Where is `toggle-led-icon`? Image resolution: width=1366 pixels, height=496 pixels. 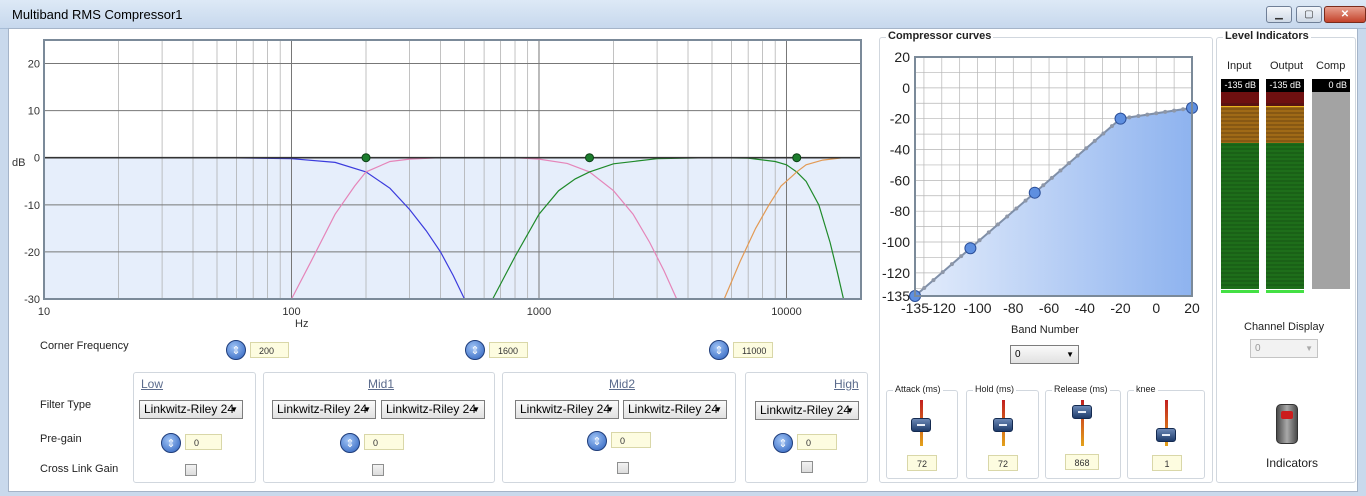 toggle-led-icon is located at coordinates (1287, 415).